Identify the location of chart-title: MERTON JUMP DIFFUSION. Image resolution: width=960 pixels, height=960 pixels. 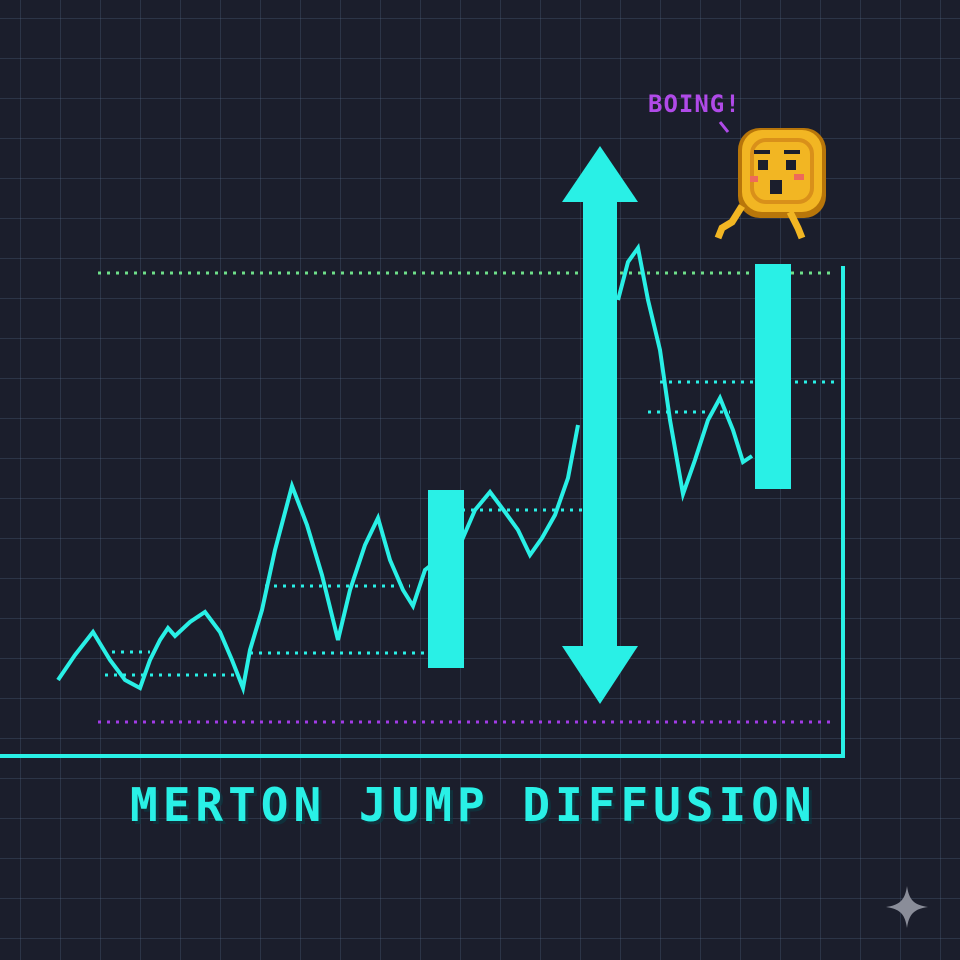
(473, 805).